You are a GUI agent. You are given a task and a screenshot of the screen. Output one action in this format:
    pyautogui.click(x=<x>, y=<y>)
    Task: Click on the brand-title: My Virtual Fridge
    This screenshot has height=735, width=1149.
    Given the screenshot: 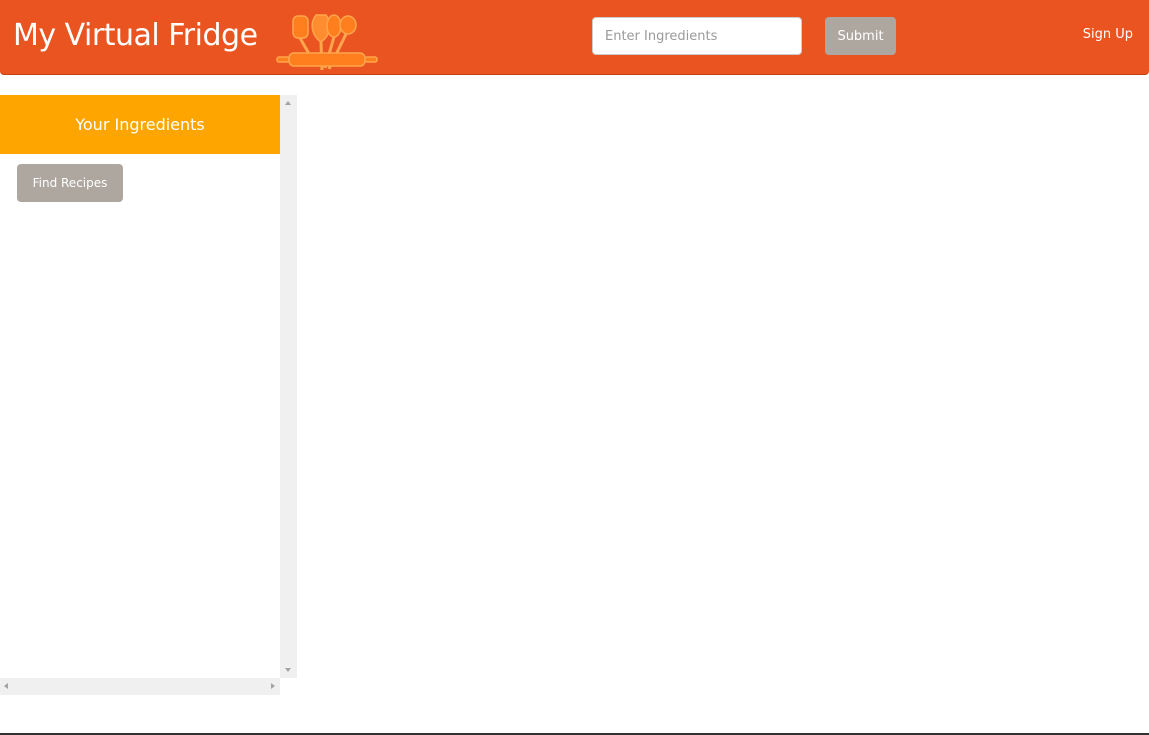 What is the action you would take?
    pyautogui.click(x=135, y=36)
    